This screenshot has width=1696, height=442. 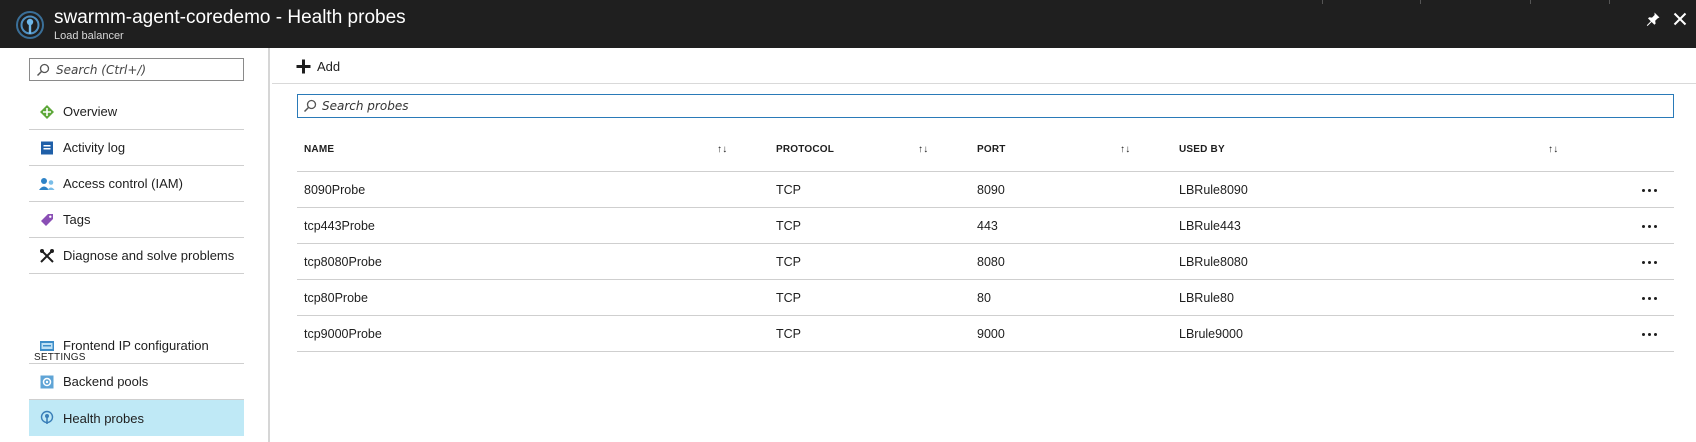 I want to click on probe-port: 80, so click(x=984, y=298).